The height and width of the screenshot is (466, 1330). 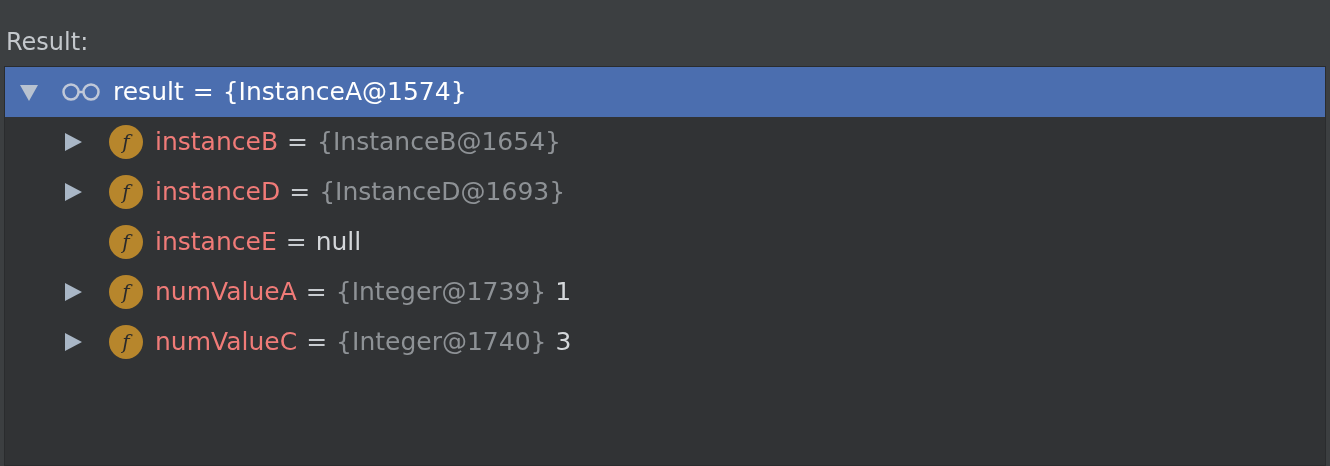 I want to click on variable-name: instanceD, so click(x=218, y=192).